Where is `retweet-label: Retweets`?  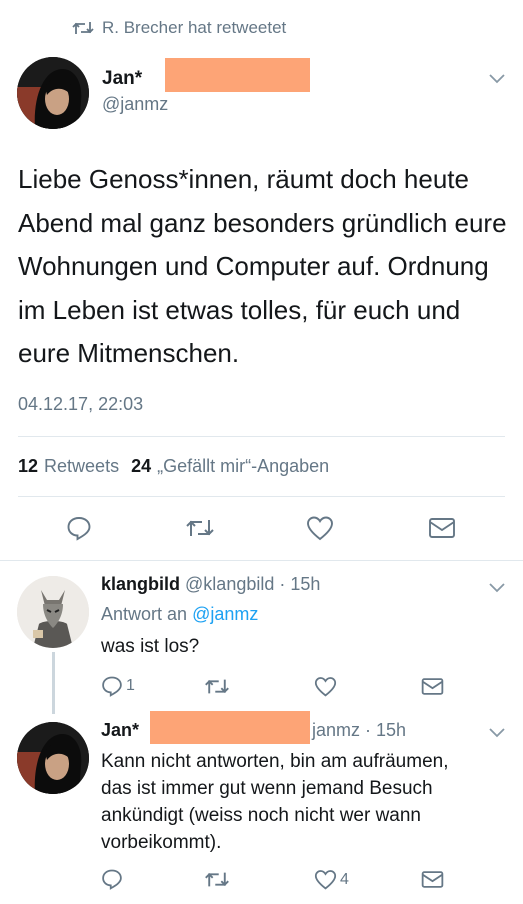 retweet-label: Retweets is located at coordinates (81, 466).